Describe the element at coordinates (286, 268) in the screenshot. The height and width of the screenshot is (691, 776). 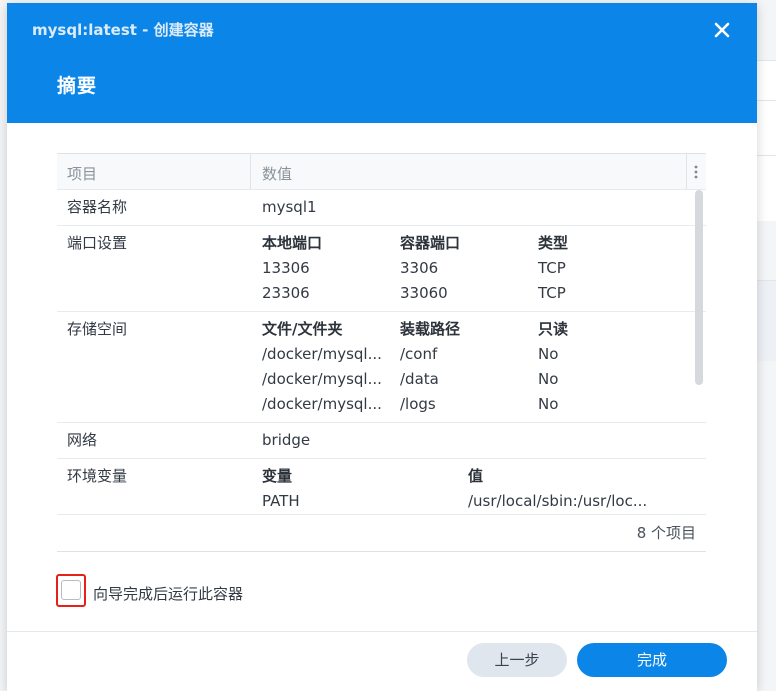
I see `port-cell: 13306` at that location.